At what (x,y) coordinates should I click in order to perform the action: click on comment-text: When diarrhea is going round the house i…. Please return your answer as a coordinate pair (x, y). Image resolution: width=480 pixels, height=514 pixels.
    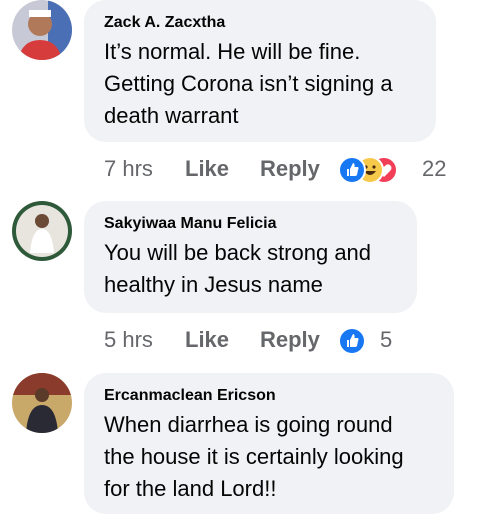
    Looking at the image, I should click on (254, 456).